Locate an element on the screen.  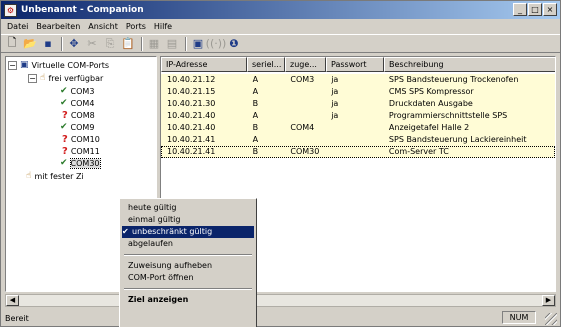
table-row: 10.40.21.40 B COM4 Anzeigetafel Halle 2 is located at coordinates (358, 128).